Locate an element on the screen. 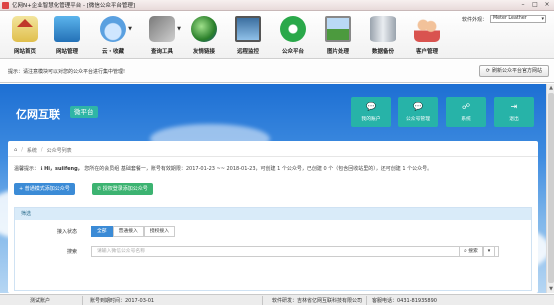 This screenshot has width=554, height=305. breadcrumb-current: 公众号列表 is located at coordinates (59, 151).